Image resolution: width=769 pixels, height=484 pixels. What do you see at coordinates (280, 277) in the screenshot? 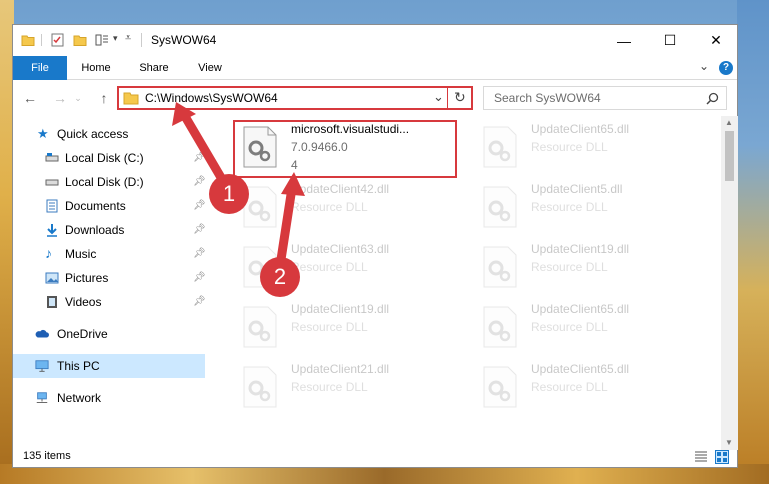
I see `annotation-badge-2: 2` at bounding box center [280, 277].